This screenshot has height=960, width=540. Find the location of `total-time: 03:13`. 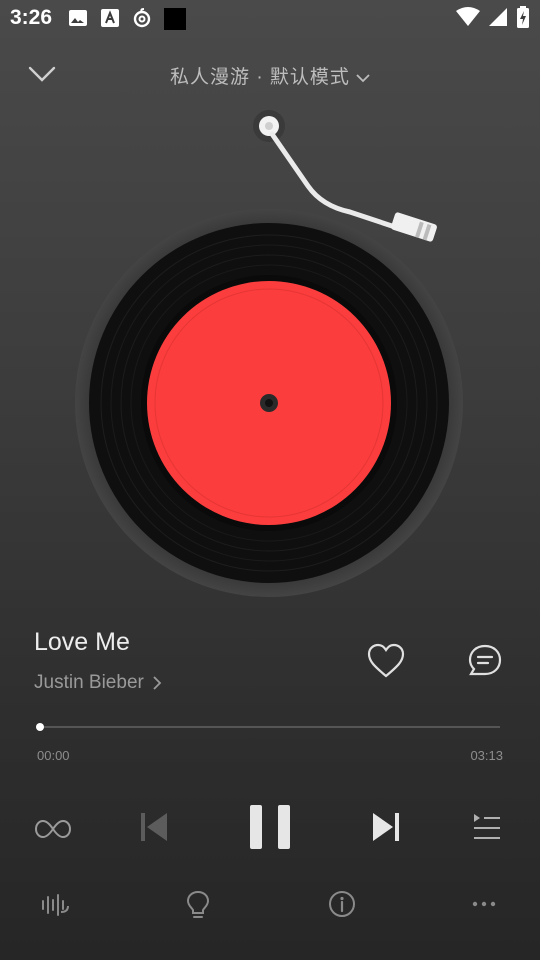

total-time: 03:13 is located at coordinates (486, 755).